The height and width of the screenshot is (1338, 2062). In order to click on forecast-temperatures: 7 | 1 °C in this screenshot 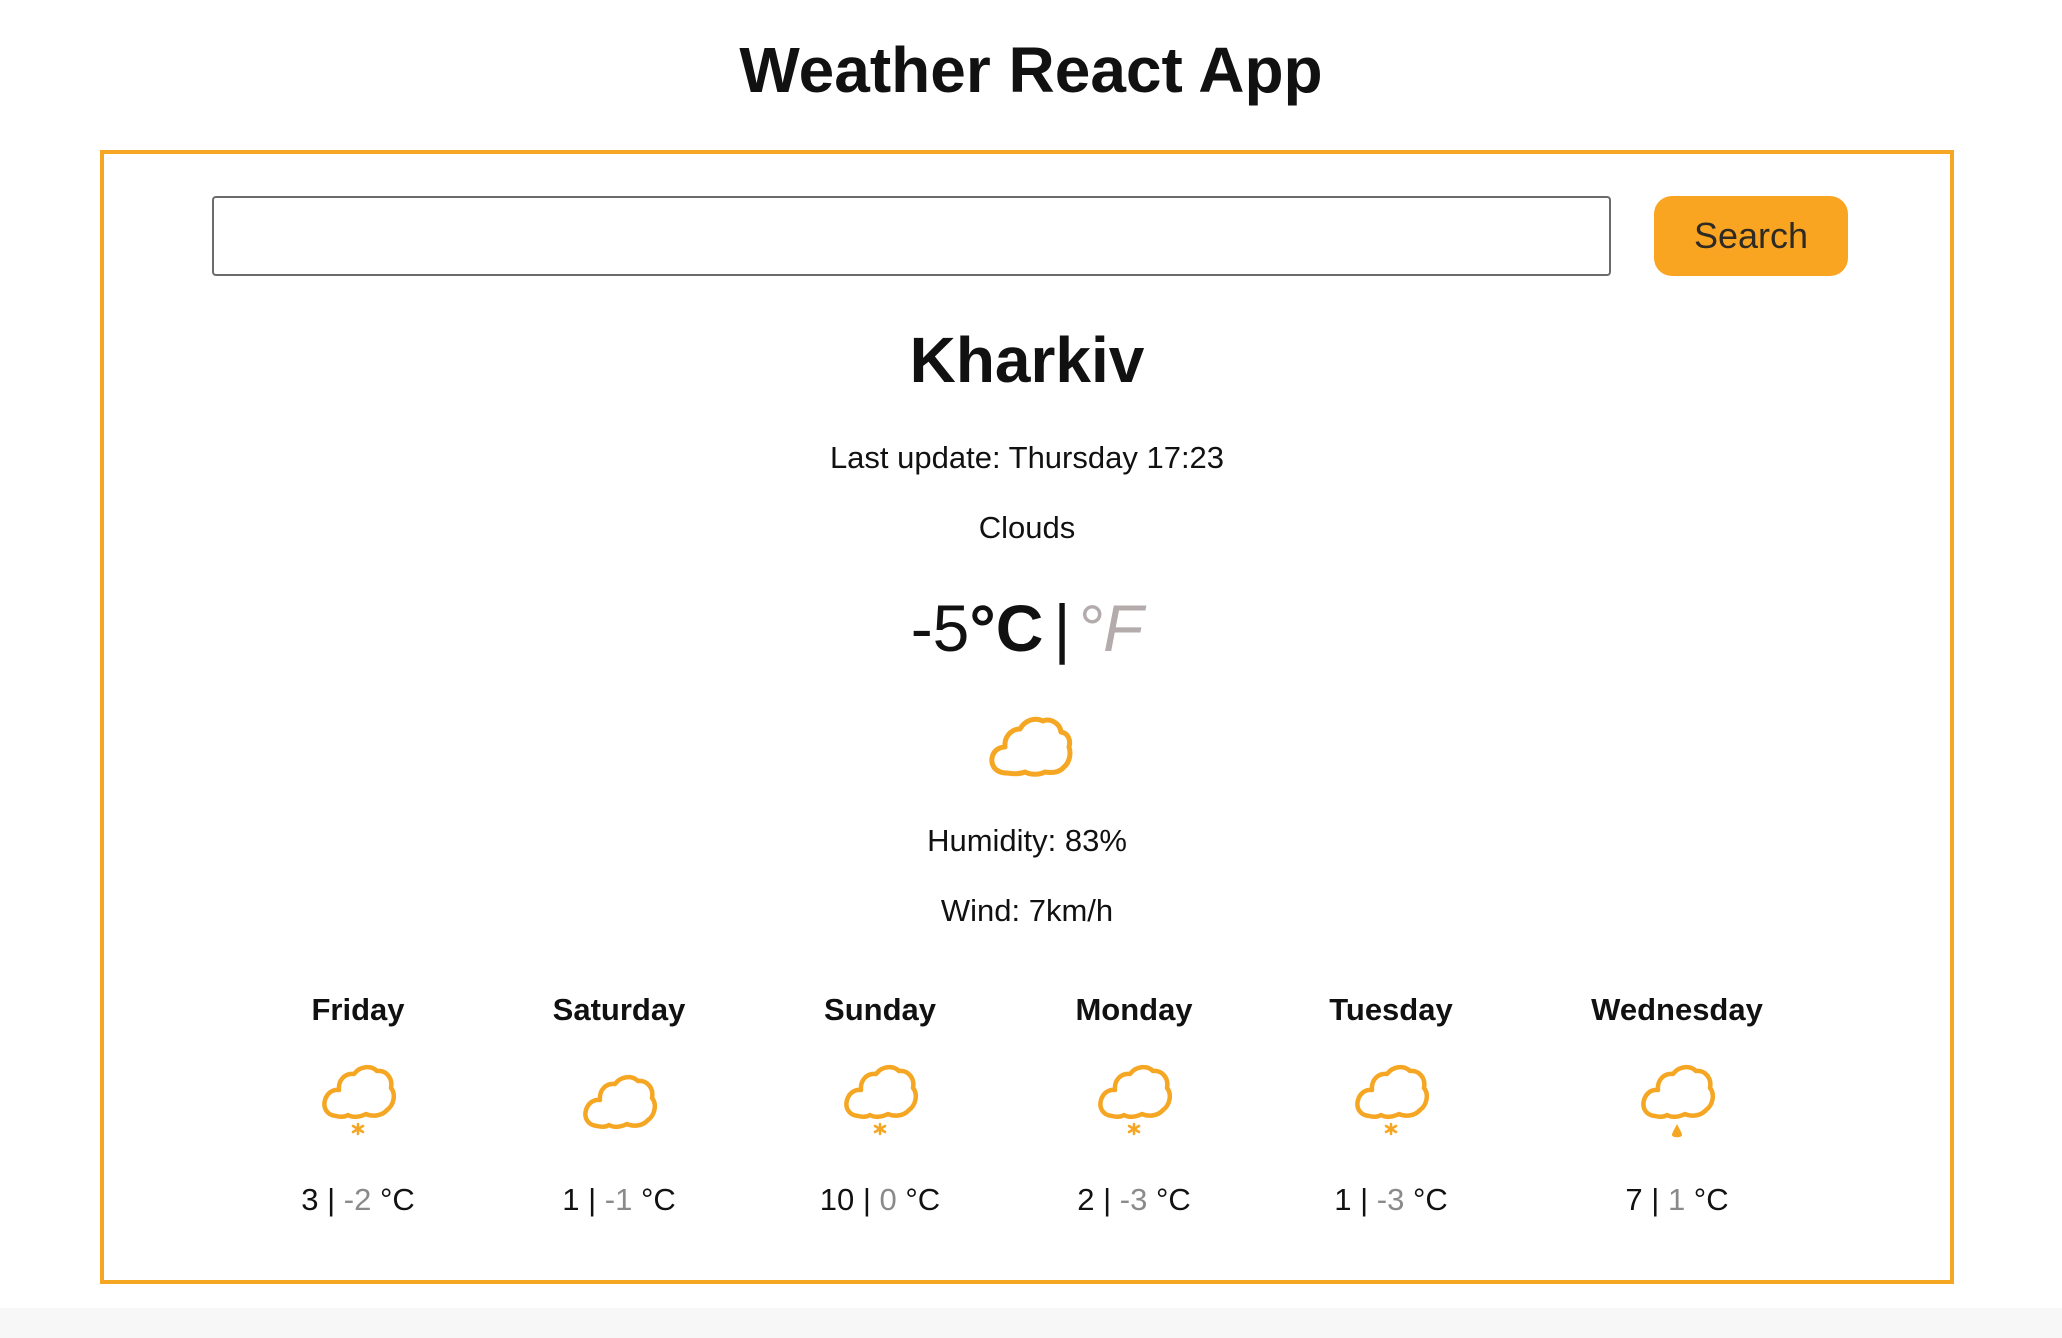, I will do `click(1677, 1200)`.